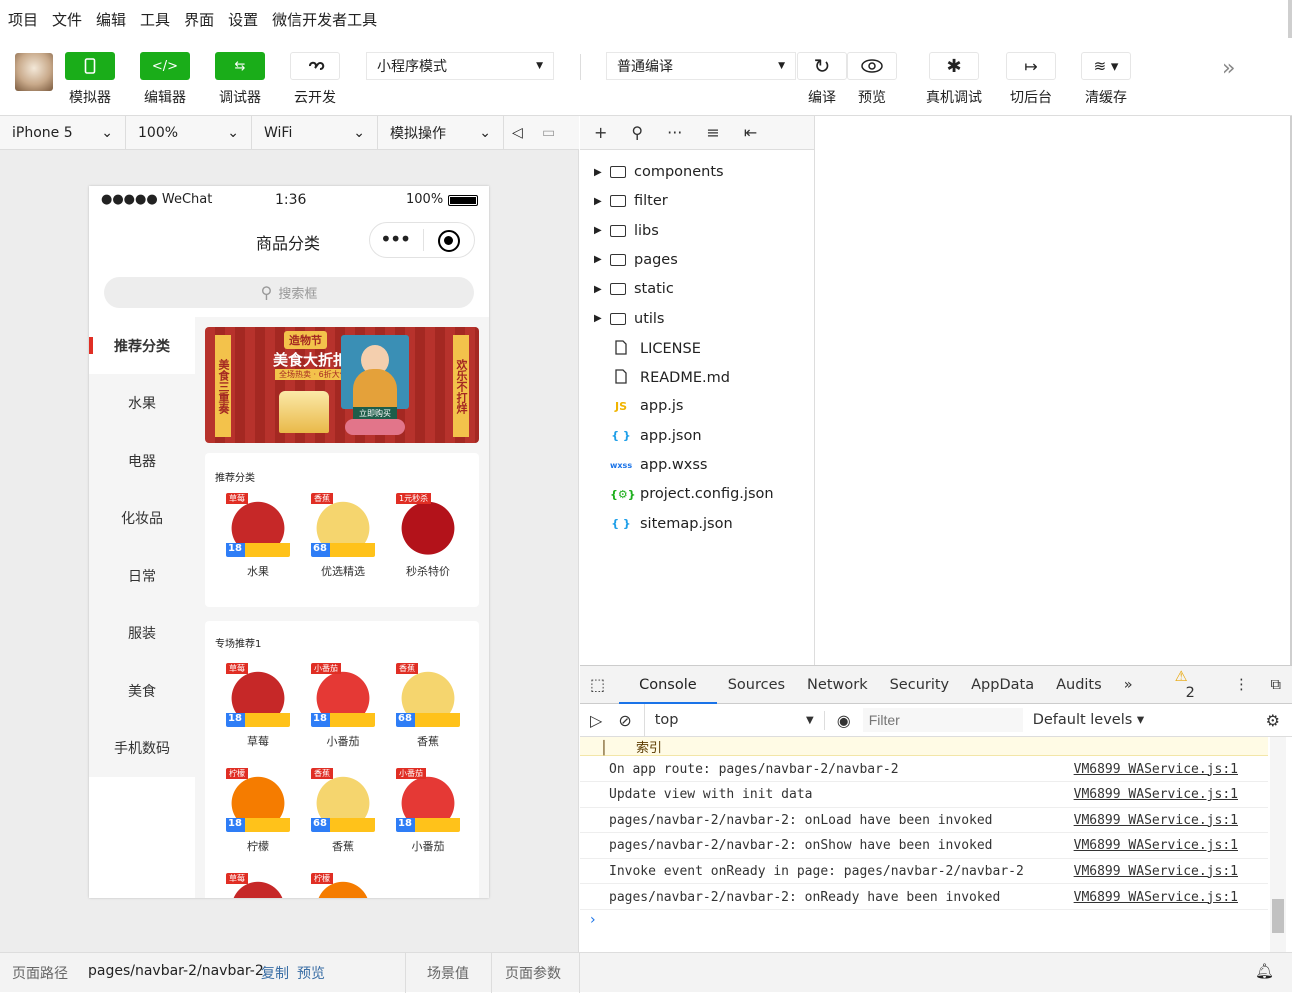 Image resolution: width=1292 pixels, height=993 pixels. What do you see at coordinates (684, 494) in the screenshot?
I see `file-item: {⚙} project.config.json` at bounding box center [684, 494].